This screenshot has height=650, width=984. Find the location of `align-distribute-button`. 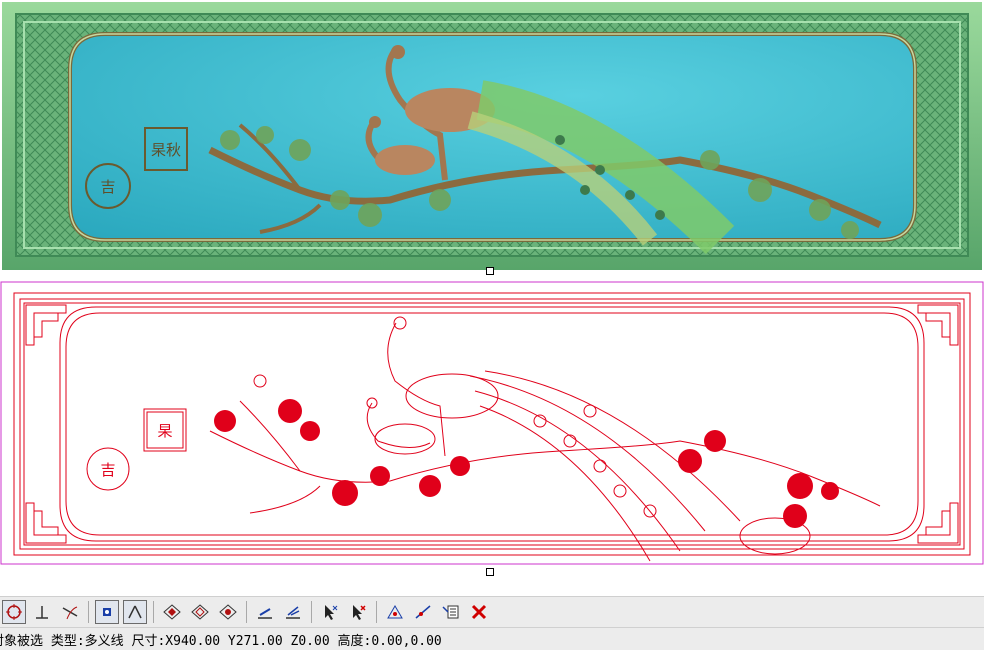

align-distribute-button is located at coordinates (293, 612).